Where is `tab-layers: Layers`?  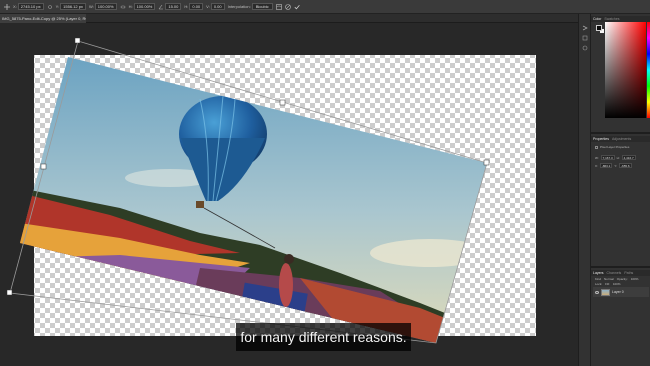 tab-layers: Layers is located at coordinates (598, 273).